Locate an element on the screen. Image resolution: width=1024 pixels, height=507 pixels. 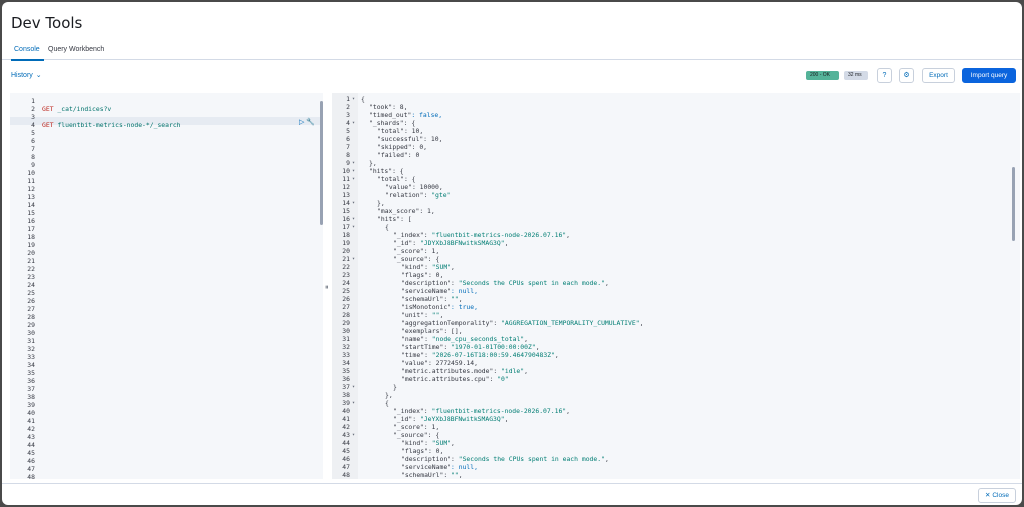
request-path: fluentbit-metrics-node-*/_search is located at coordinates (119, 125).